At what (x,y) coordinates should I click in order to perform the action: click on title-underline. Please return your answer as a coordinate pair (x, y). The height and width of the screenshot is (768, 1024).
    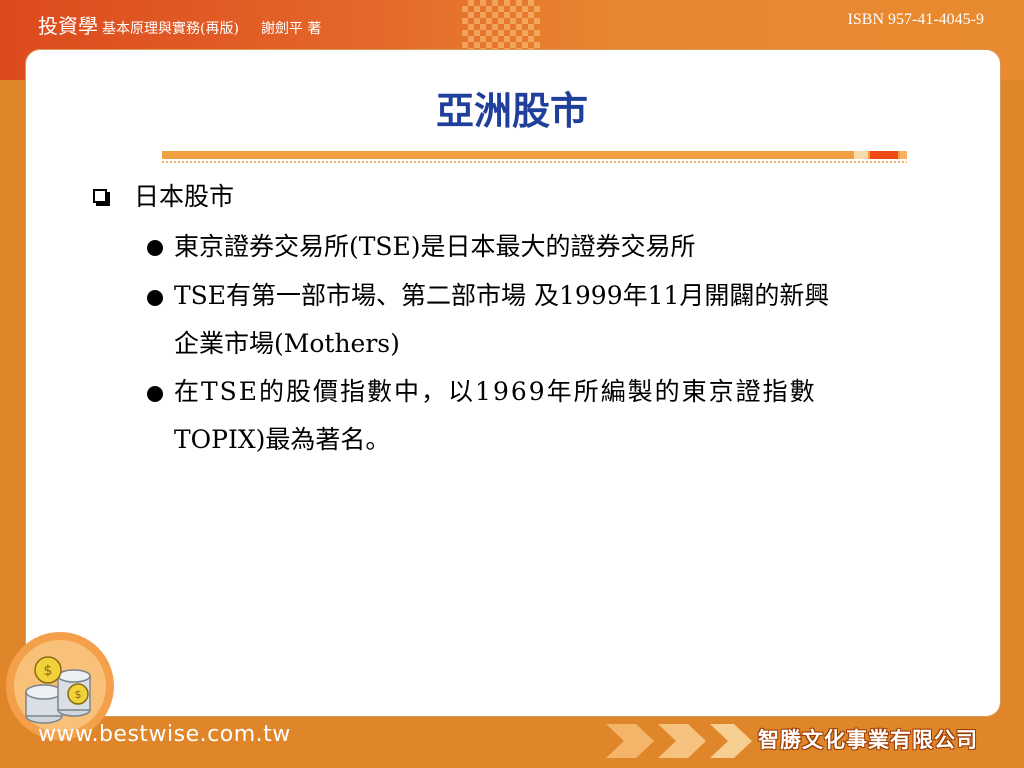
    Looking at the image, I should click on (534, 155).